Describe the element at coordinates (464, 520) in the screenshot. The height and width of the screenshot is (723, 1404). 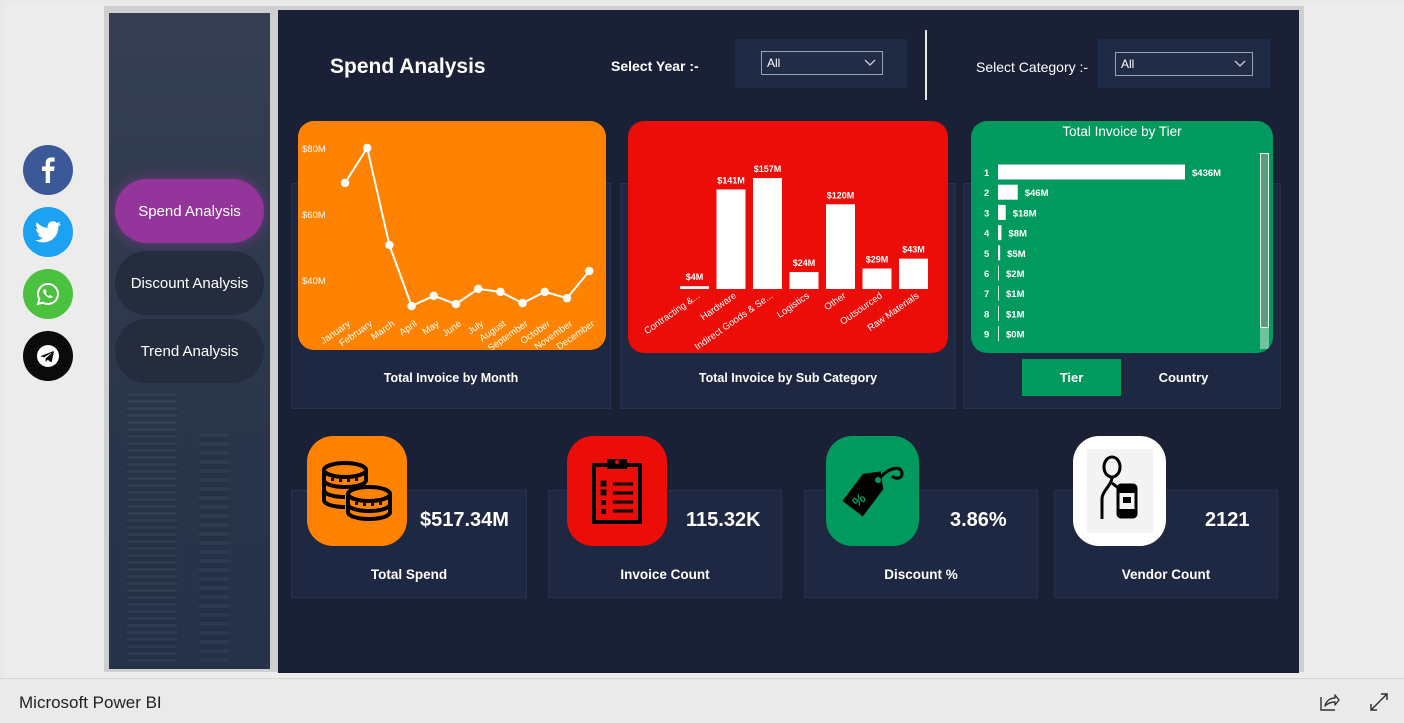
I see `total-spend-value: $517.34M` at that location.